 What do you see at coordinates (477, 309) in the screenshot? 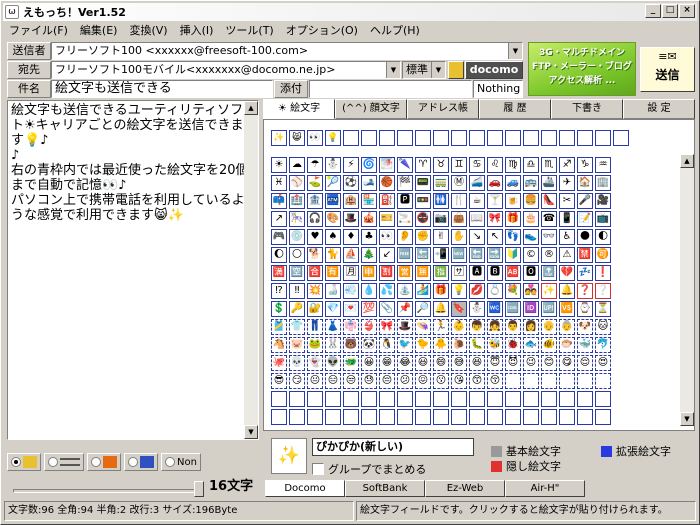
I see `emoji-cell: ⛄` at bounding box center [477, 309].